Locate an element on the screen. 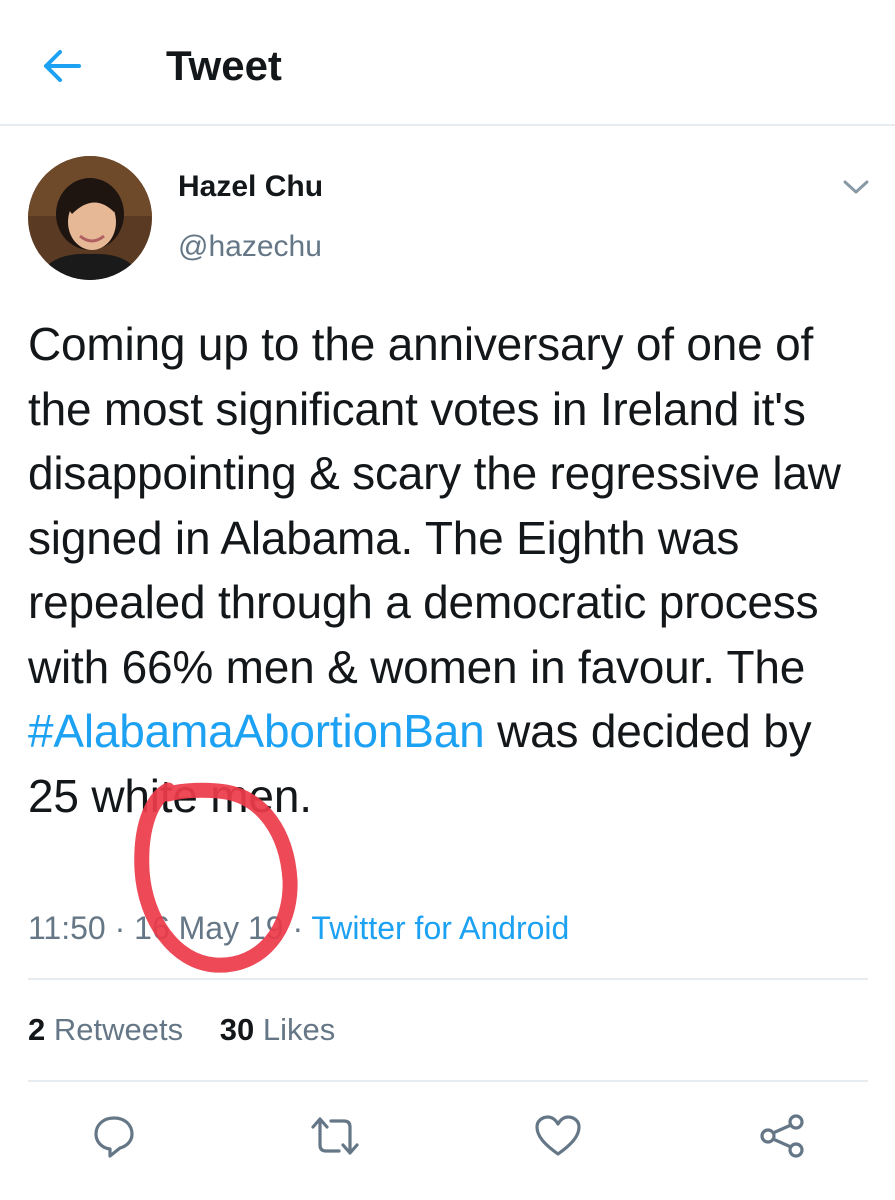 This screenshot has height=1200, width=895. likes-count: 30 is located at coordinates (237, 1029).